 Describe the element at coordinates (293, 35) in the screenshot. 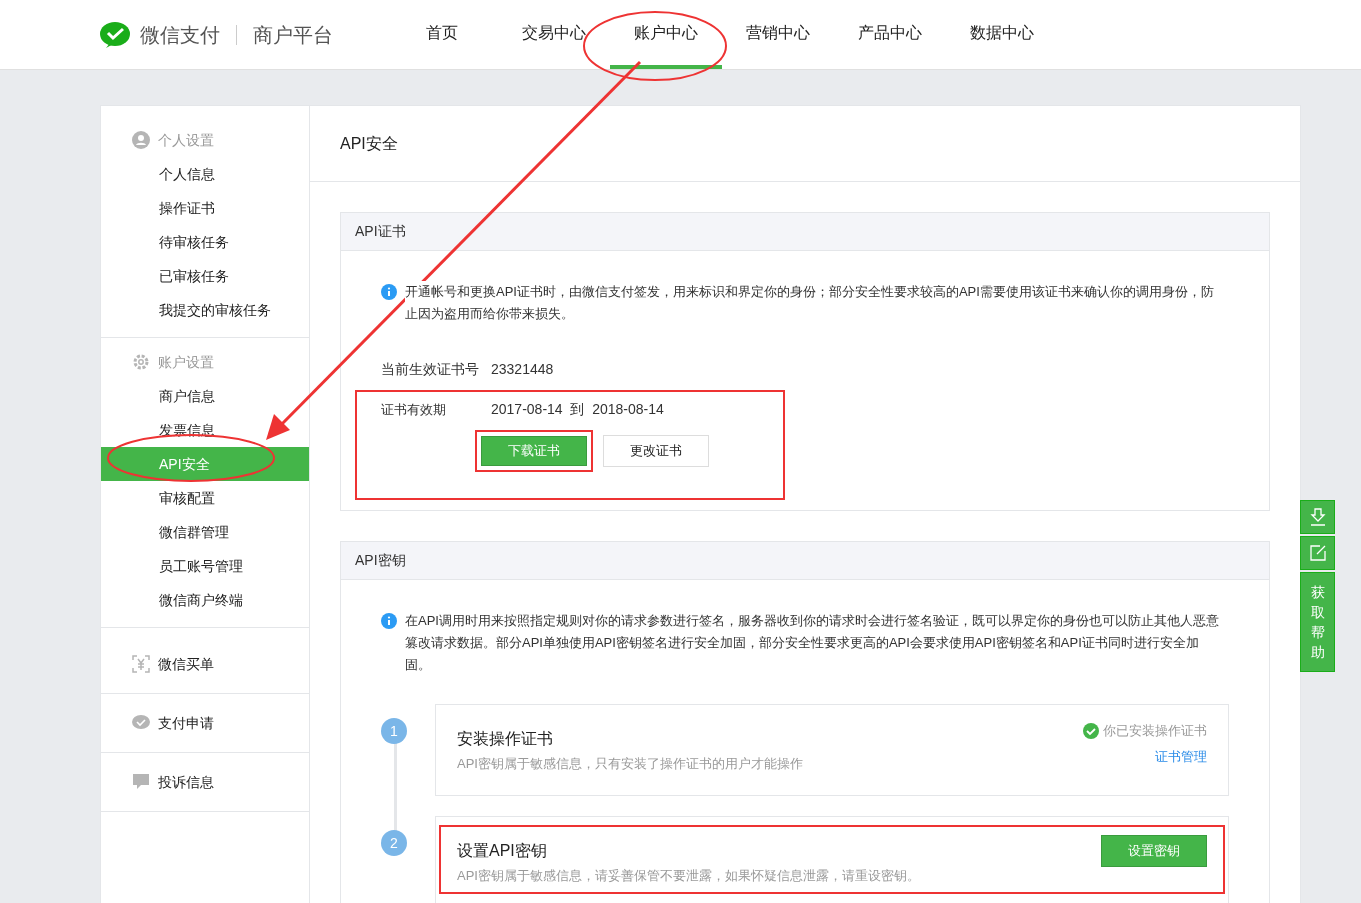

I see `brand-subtitle: 商户平台` at that location.